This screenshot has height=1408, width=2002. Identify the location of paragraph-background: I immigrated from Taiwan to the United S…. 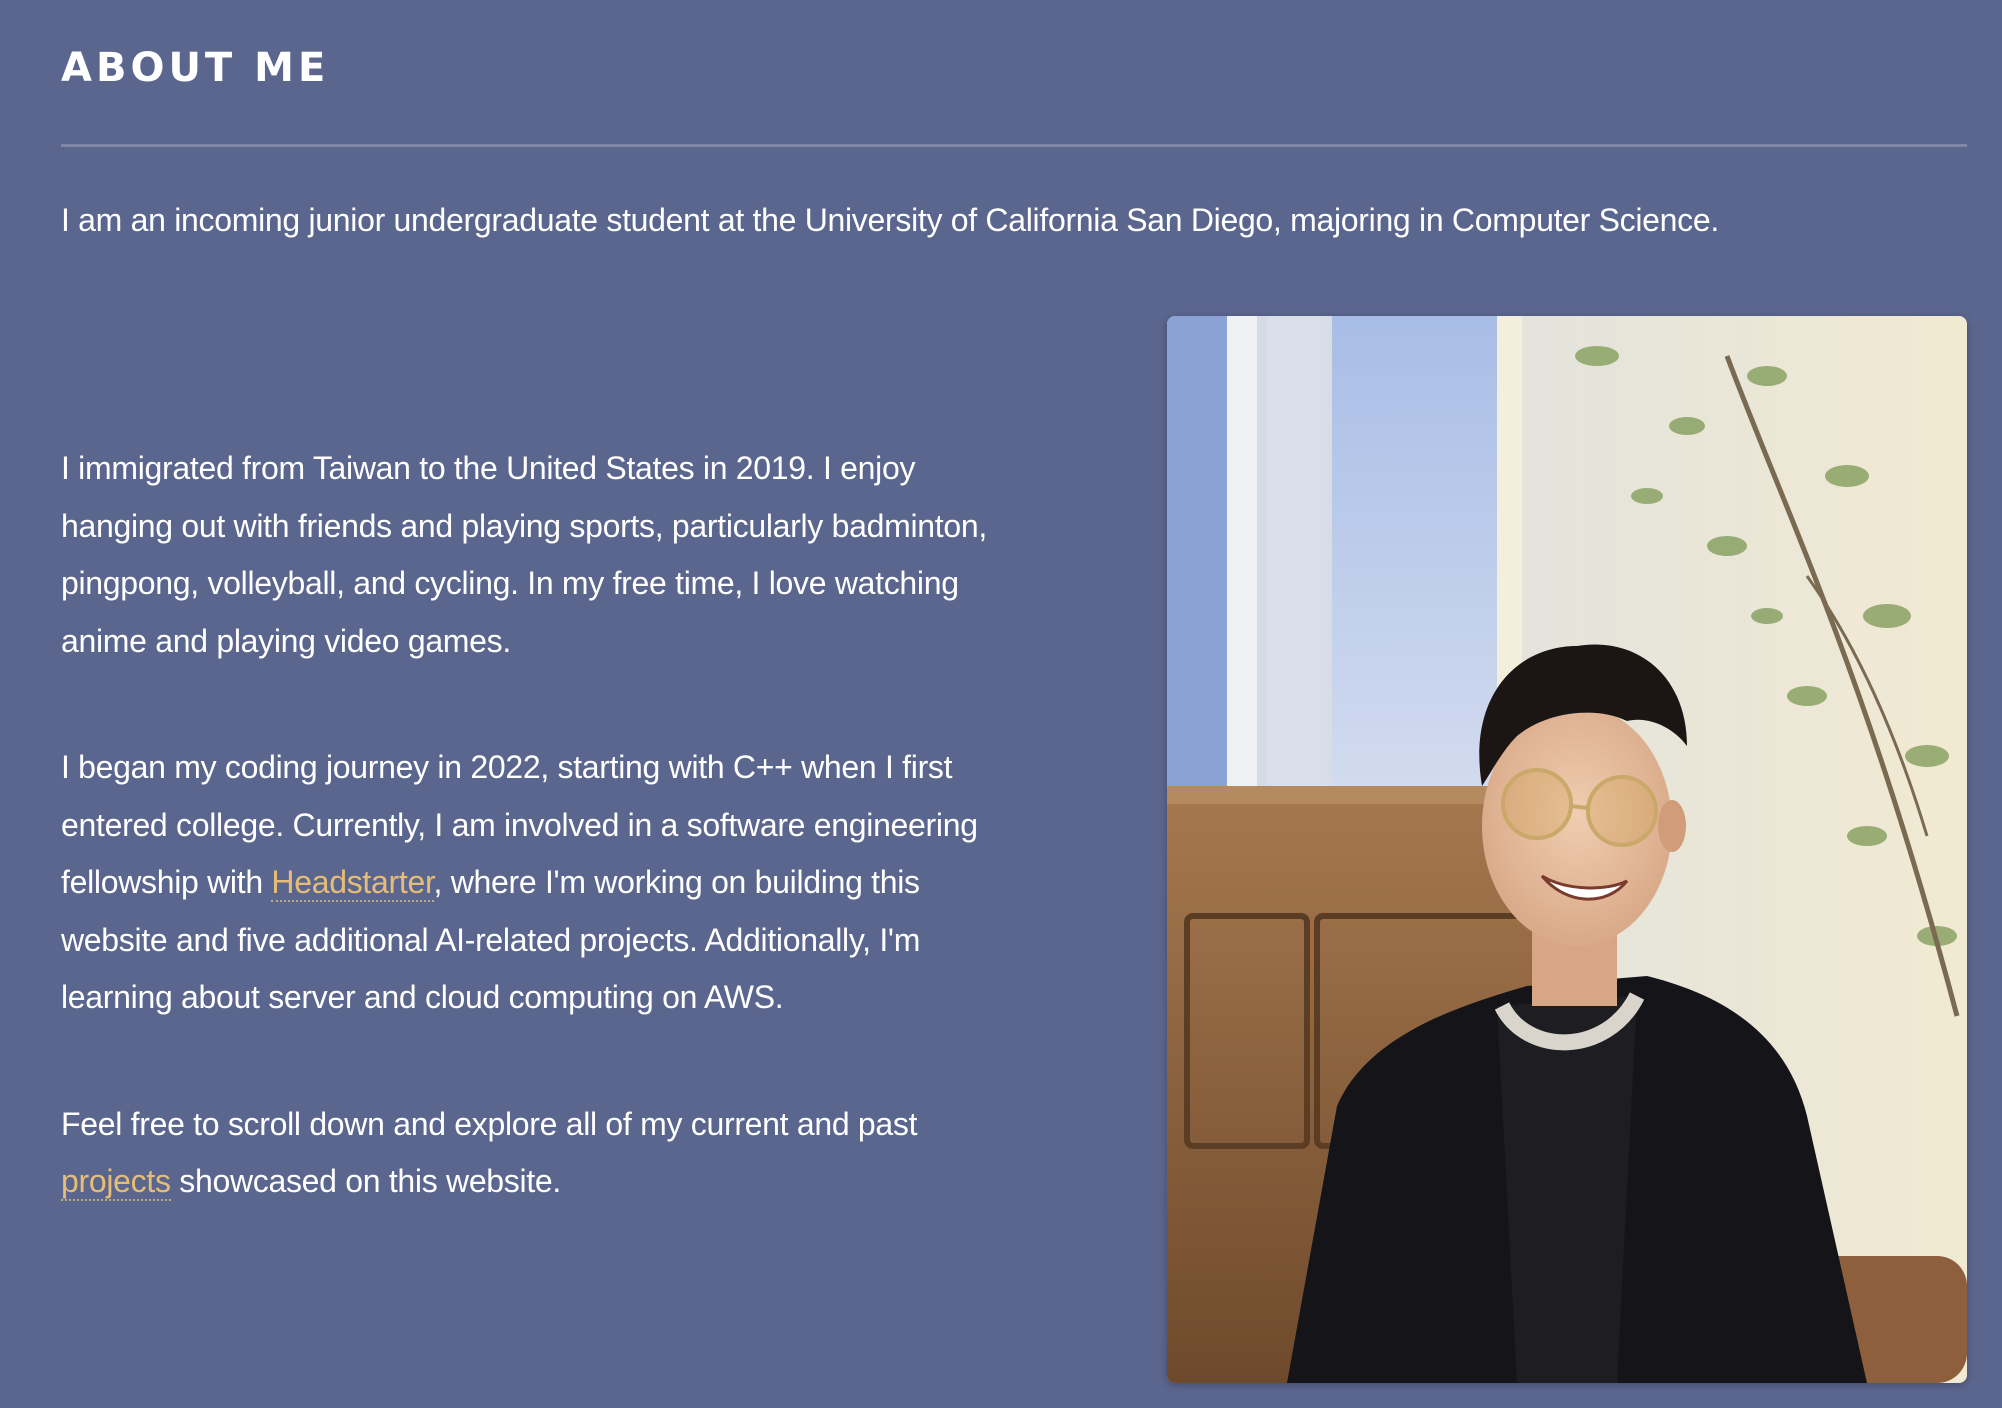
(524, 554).